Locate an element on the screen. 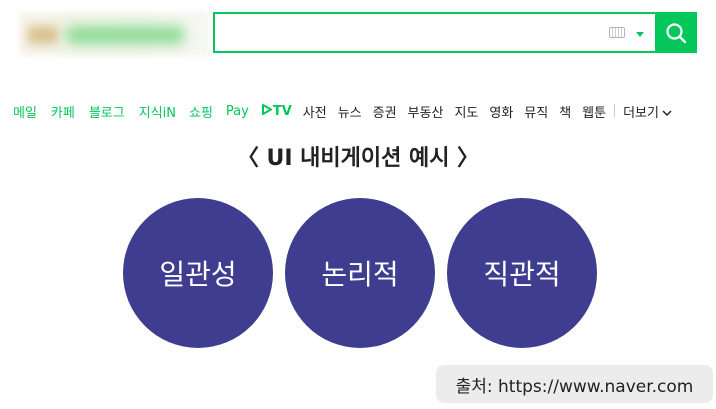  chevron-down-icon is located at coordinates (667, 112).